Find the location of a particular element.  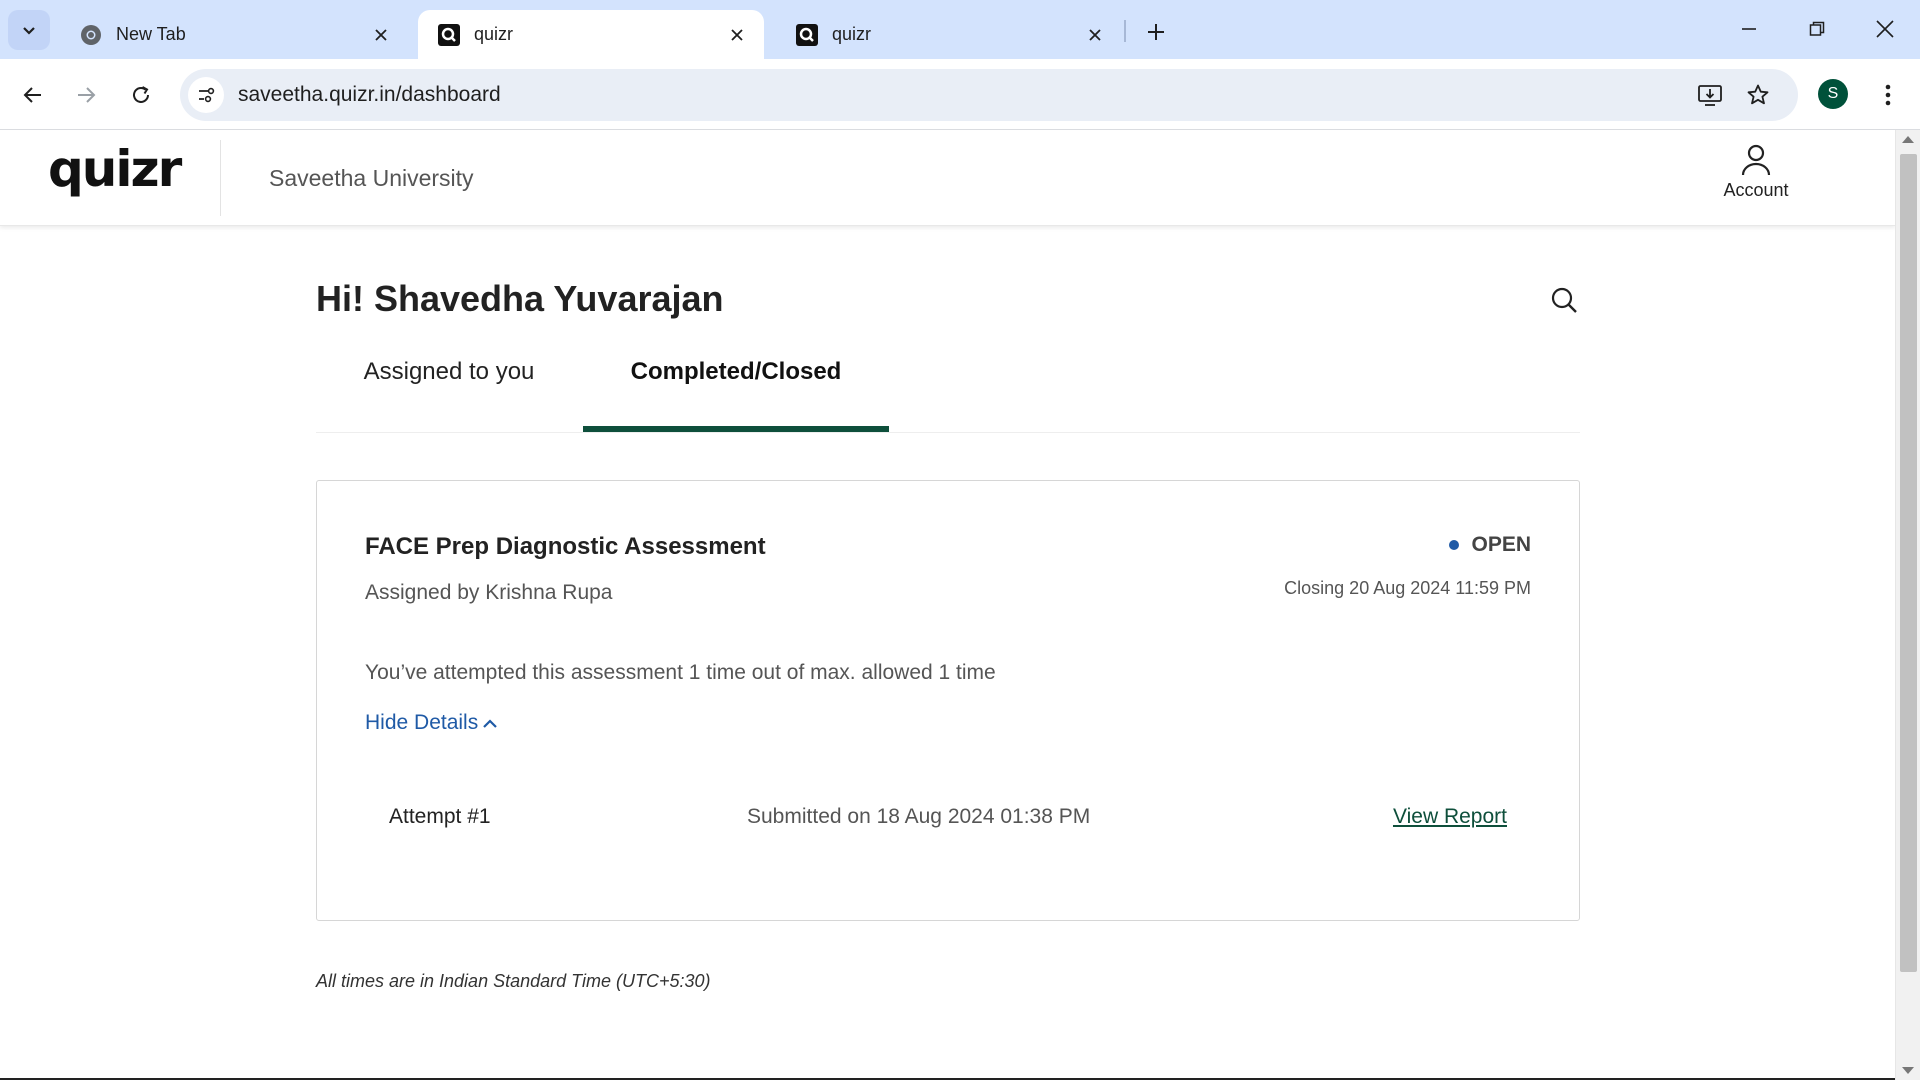

arrow-right-icon is located at coordinates (87, 95).